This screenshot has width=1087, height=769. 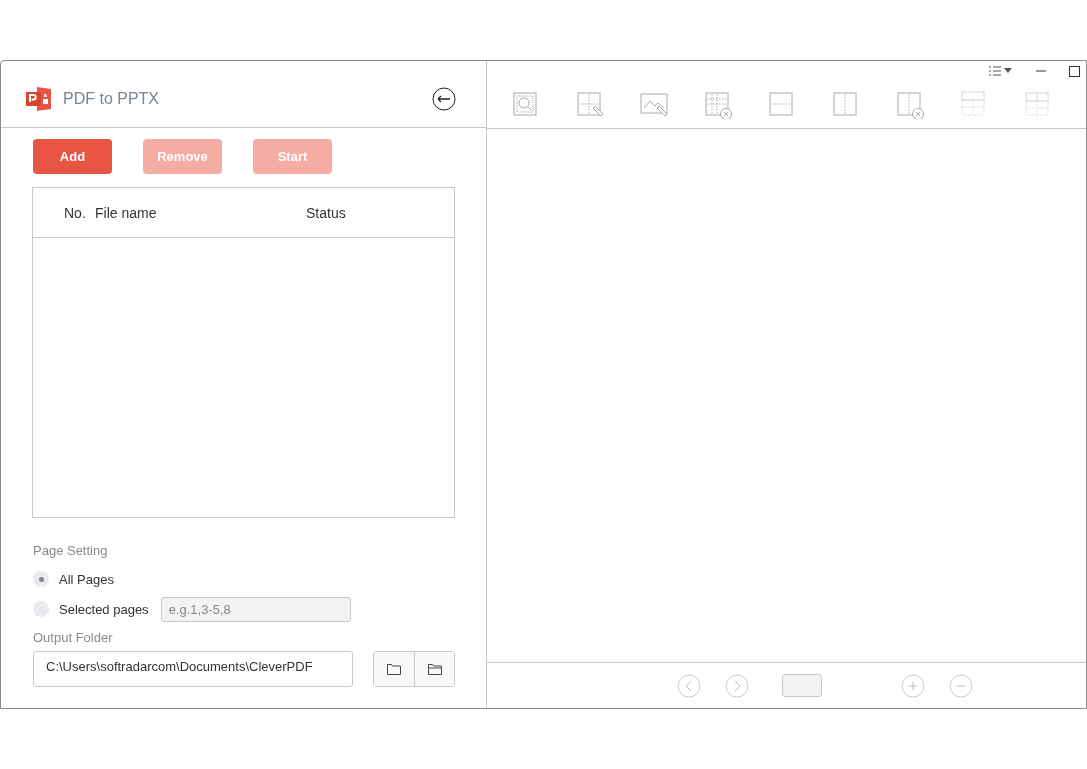 I want to click on next-page-button, so click(x=737, y=685).